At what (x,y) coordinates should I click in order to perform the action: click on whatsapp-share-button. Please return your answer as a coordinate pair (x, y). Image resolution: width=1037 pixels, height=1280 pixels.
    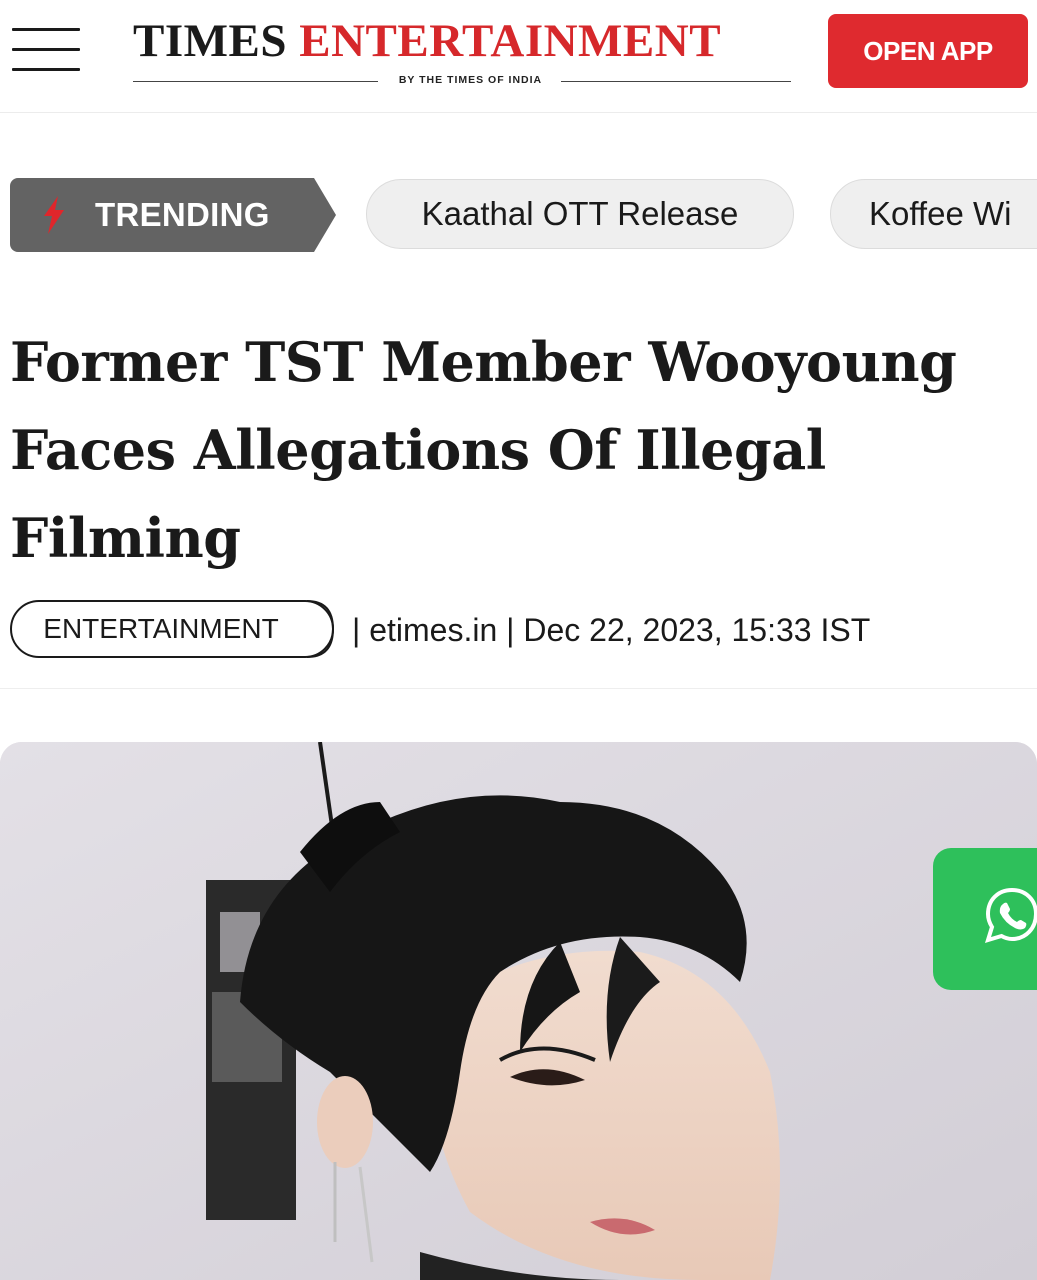
    Looking at the image, I should click on (985, 919).